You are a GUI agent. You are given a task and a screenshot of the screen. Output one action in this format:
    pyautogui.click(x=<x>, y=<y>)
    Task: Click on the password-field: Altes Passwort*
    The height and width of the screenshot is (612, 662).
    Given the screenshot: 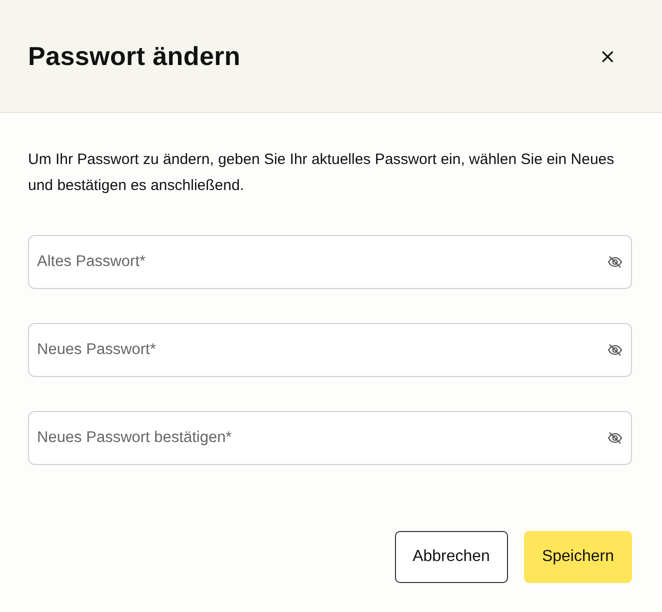 What is the action you would take?
    pyautogui.click(x=330, y=262)
    